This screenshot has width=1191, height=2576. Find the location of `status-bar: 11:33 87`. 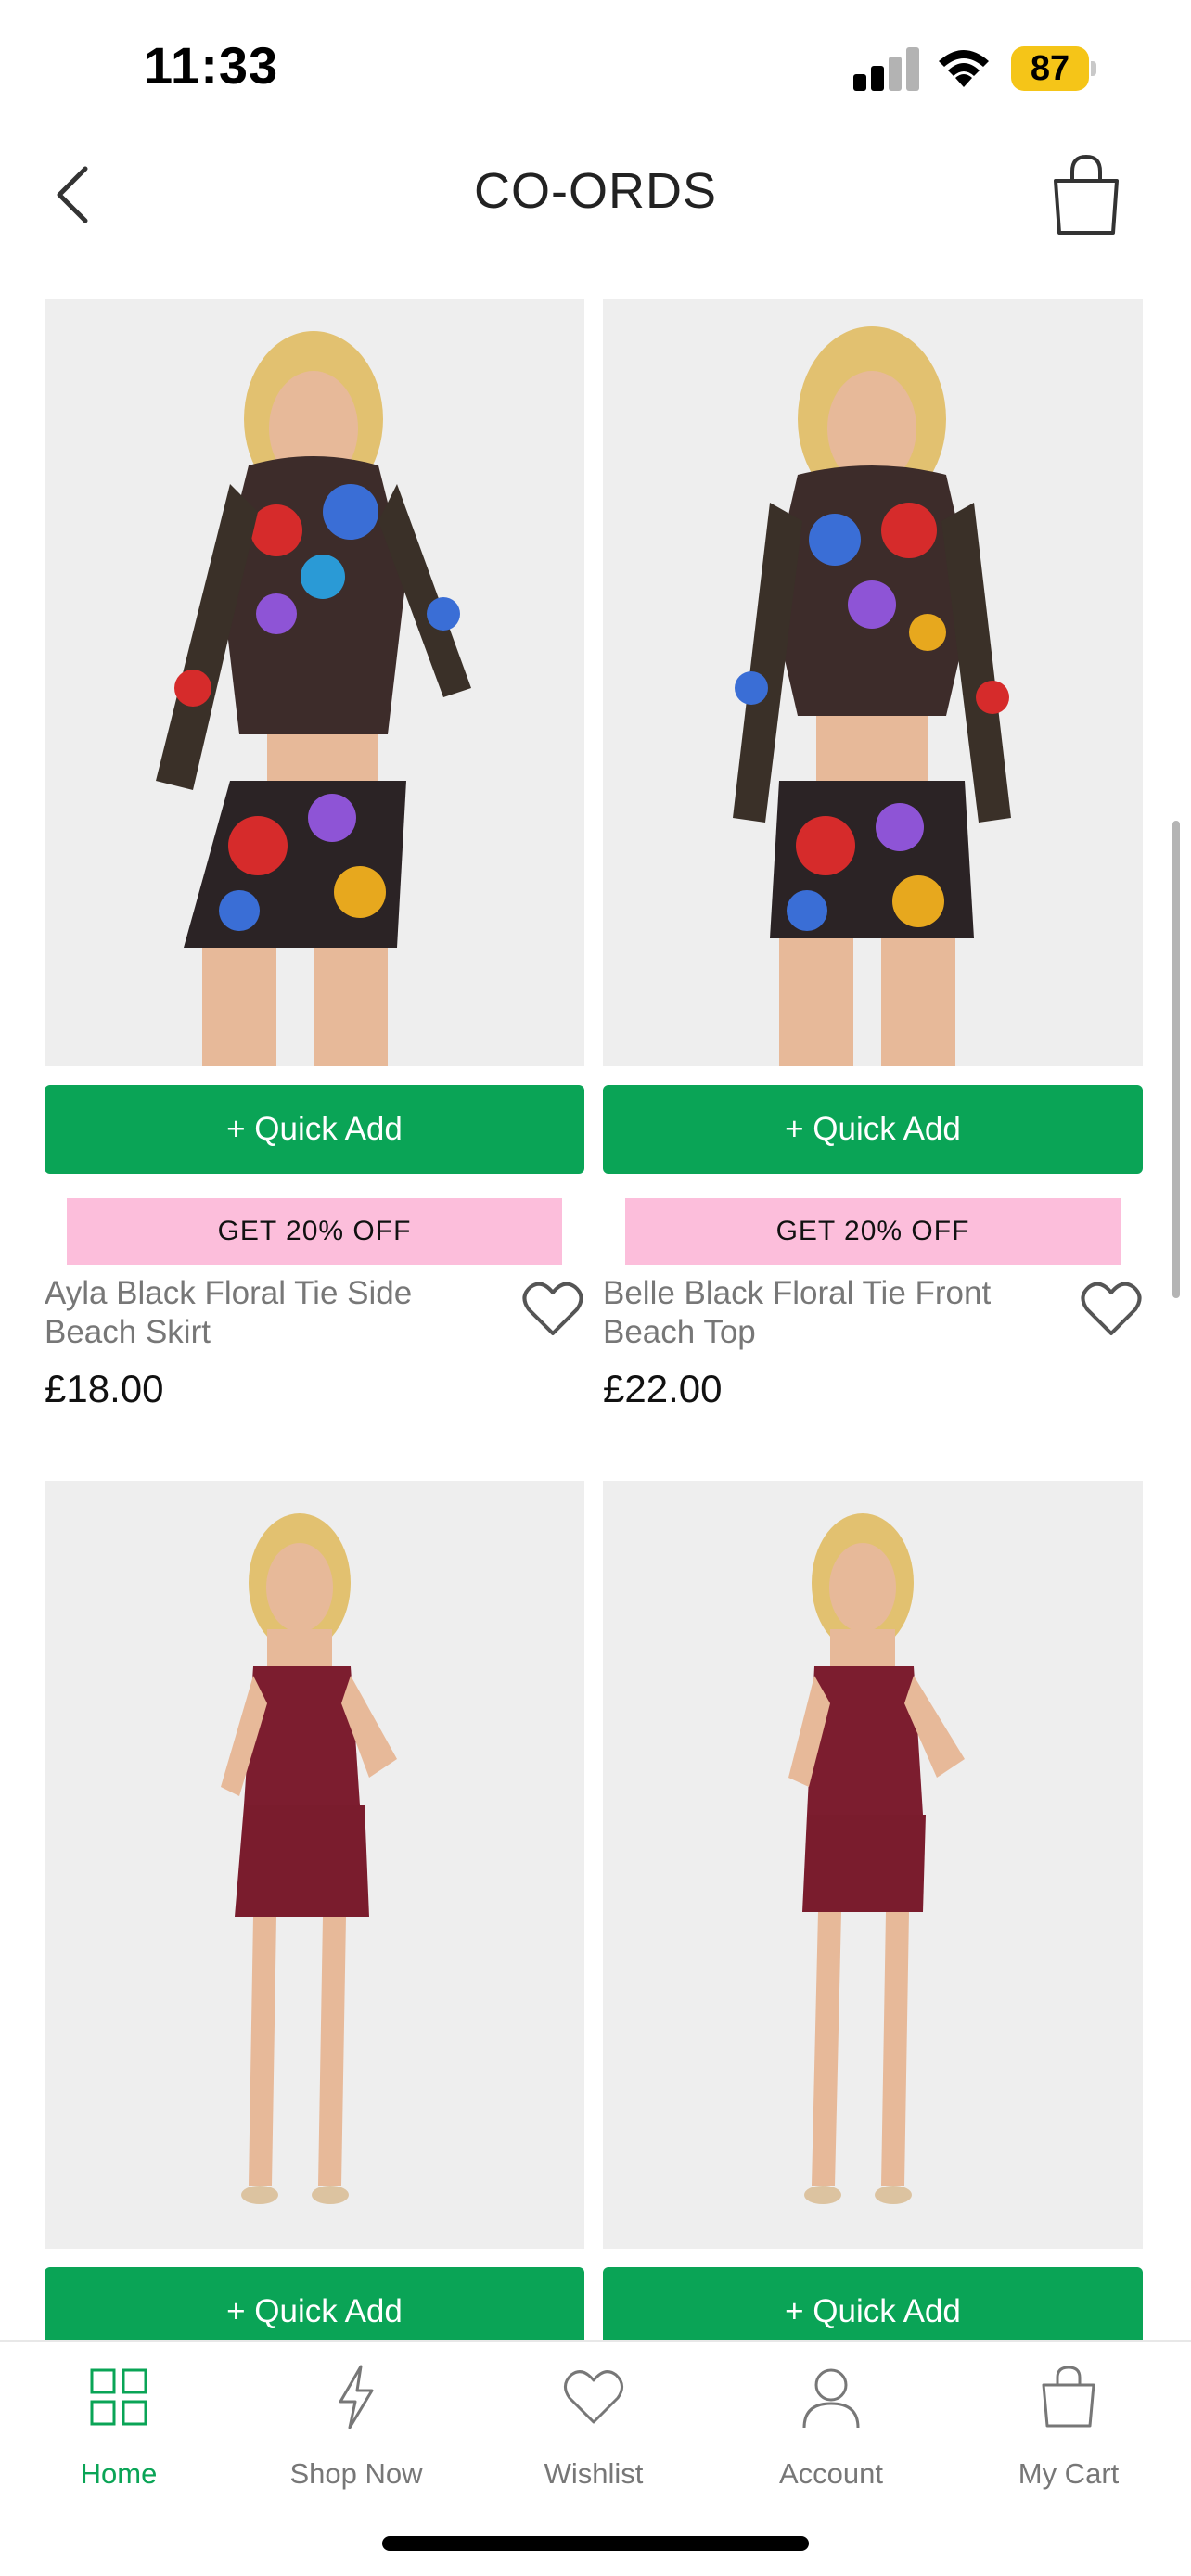

status-bar: 11:33 87 is located at coordinates (595, 69).